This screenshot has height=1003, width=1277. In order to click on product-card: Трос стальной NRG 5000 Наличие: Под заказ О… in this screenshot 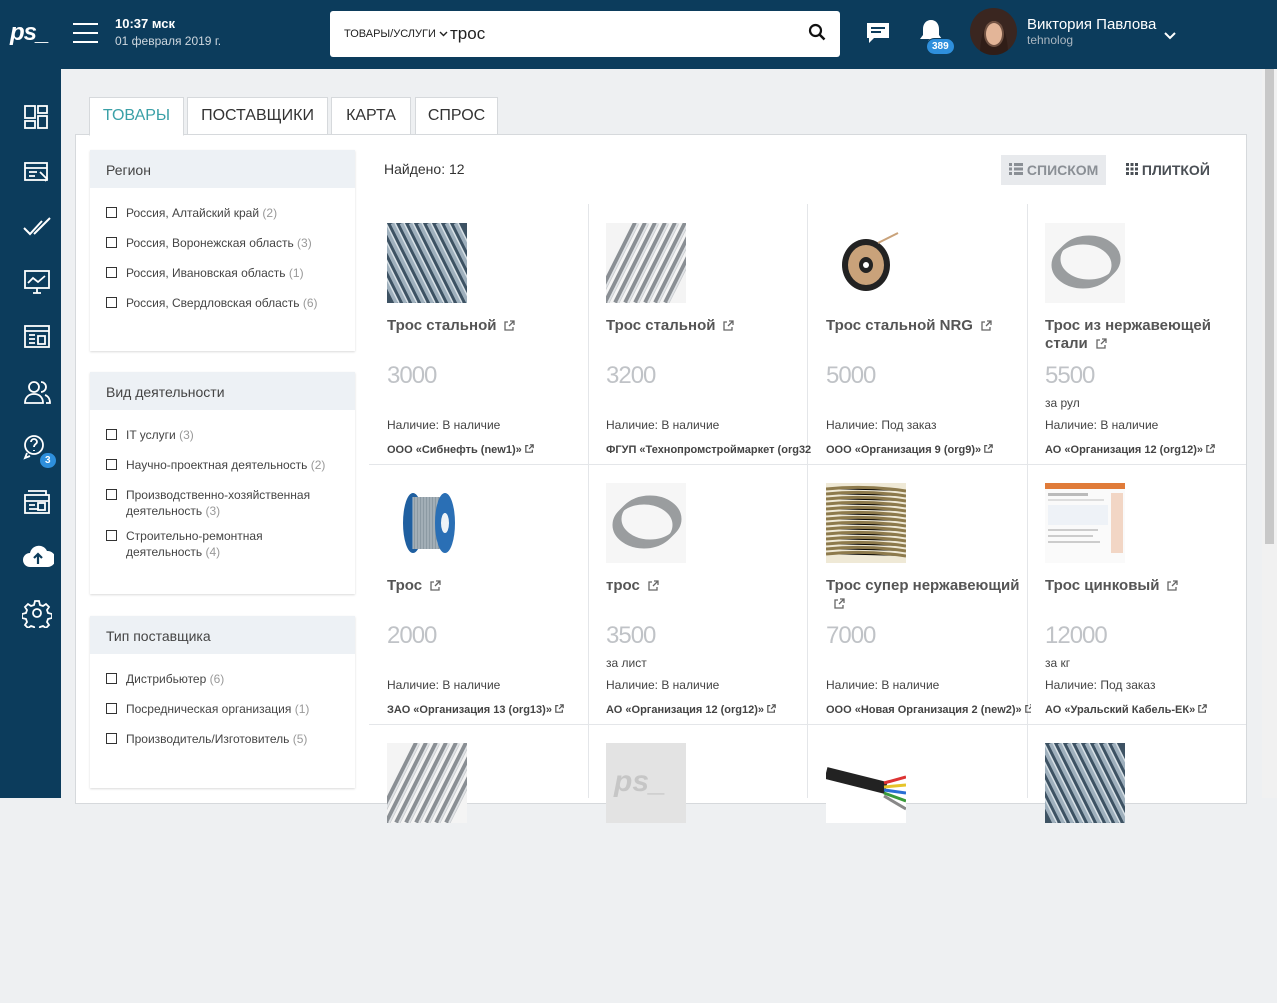, I will do `click(935, 353)`.